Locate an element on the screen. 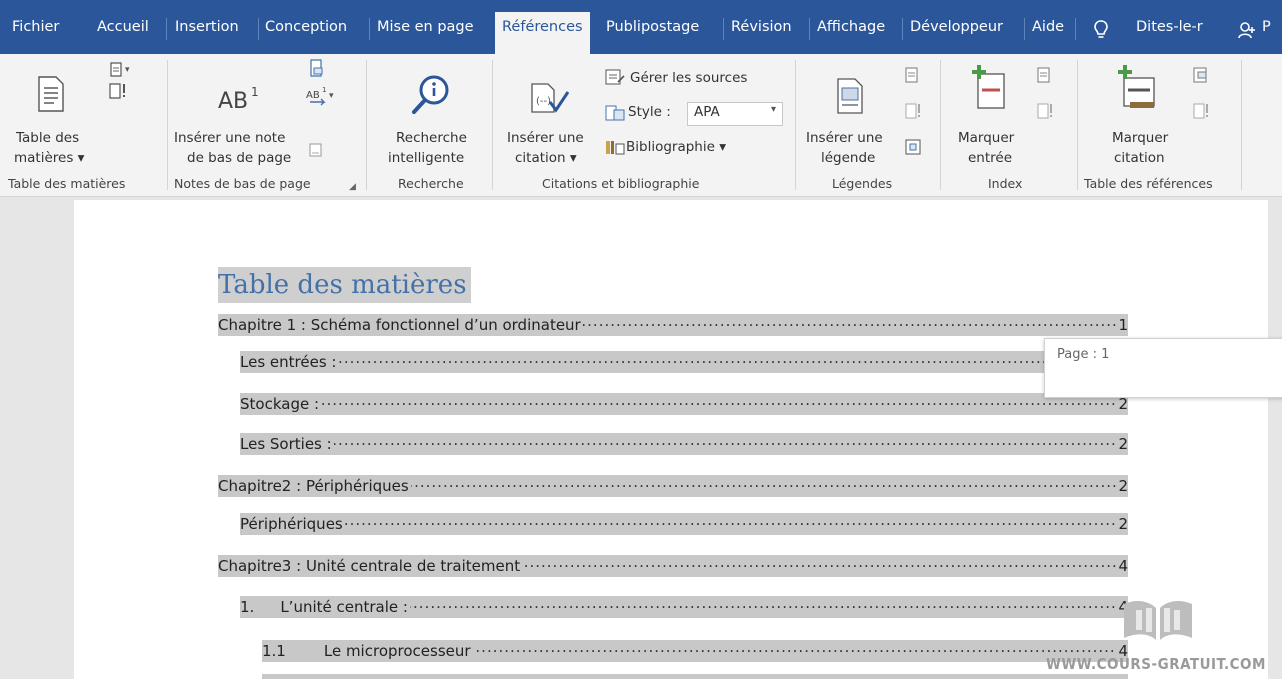  style-dropdown: APA ▾ is located at coordinates (735, 114).